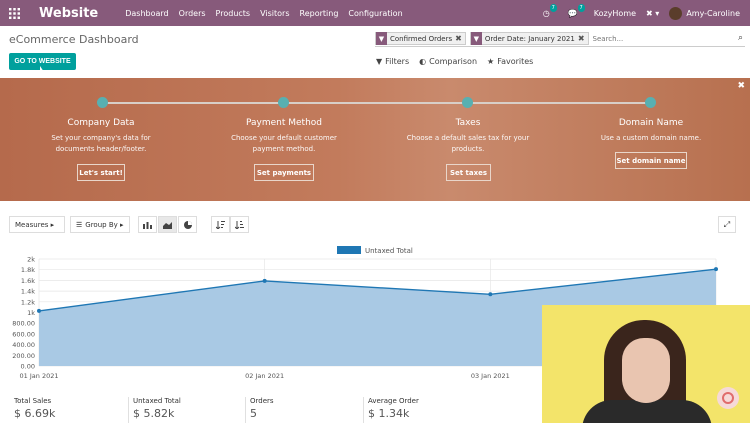 The height and width of the screenshot is (423, 750). I want to click on set-taxes-button: Set taxes, so click(468, 172).